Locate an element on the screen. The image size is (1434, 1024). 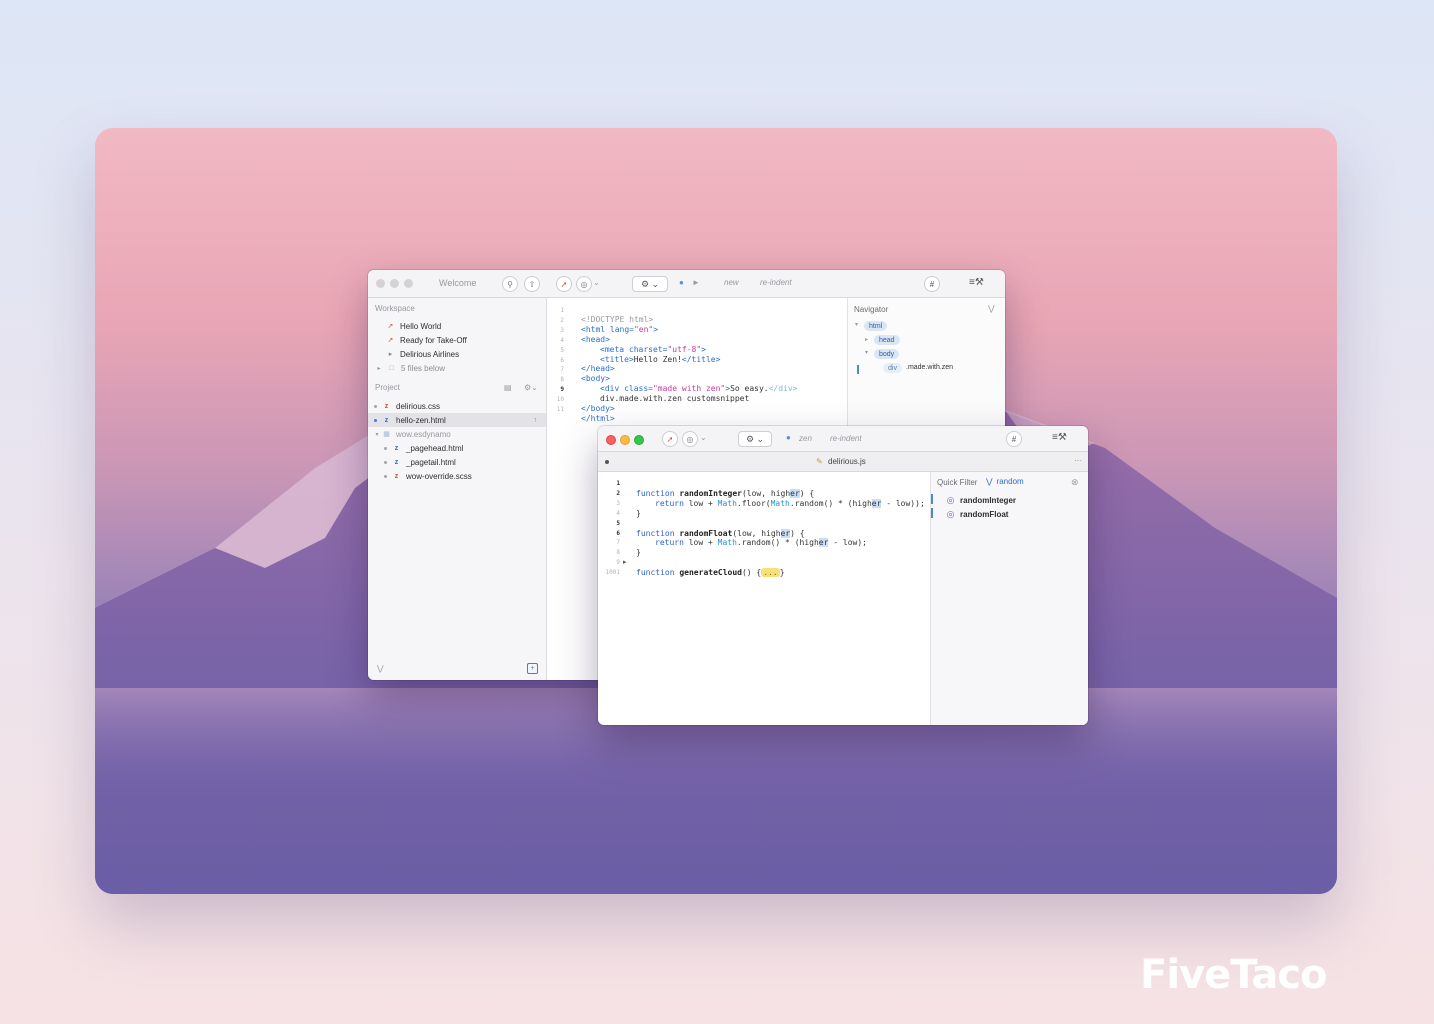
nav-node-div-class: .made.with.zen is located at coordinates (930, 367).